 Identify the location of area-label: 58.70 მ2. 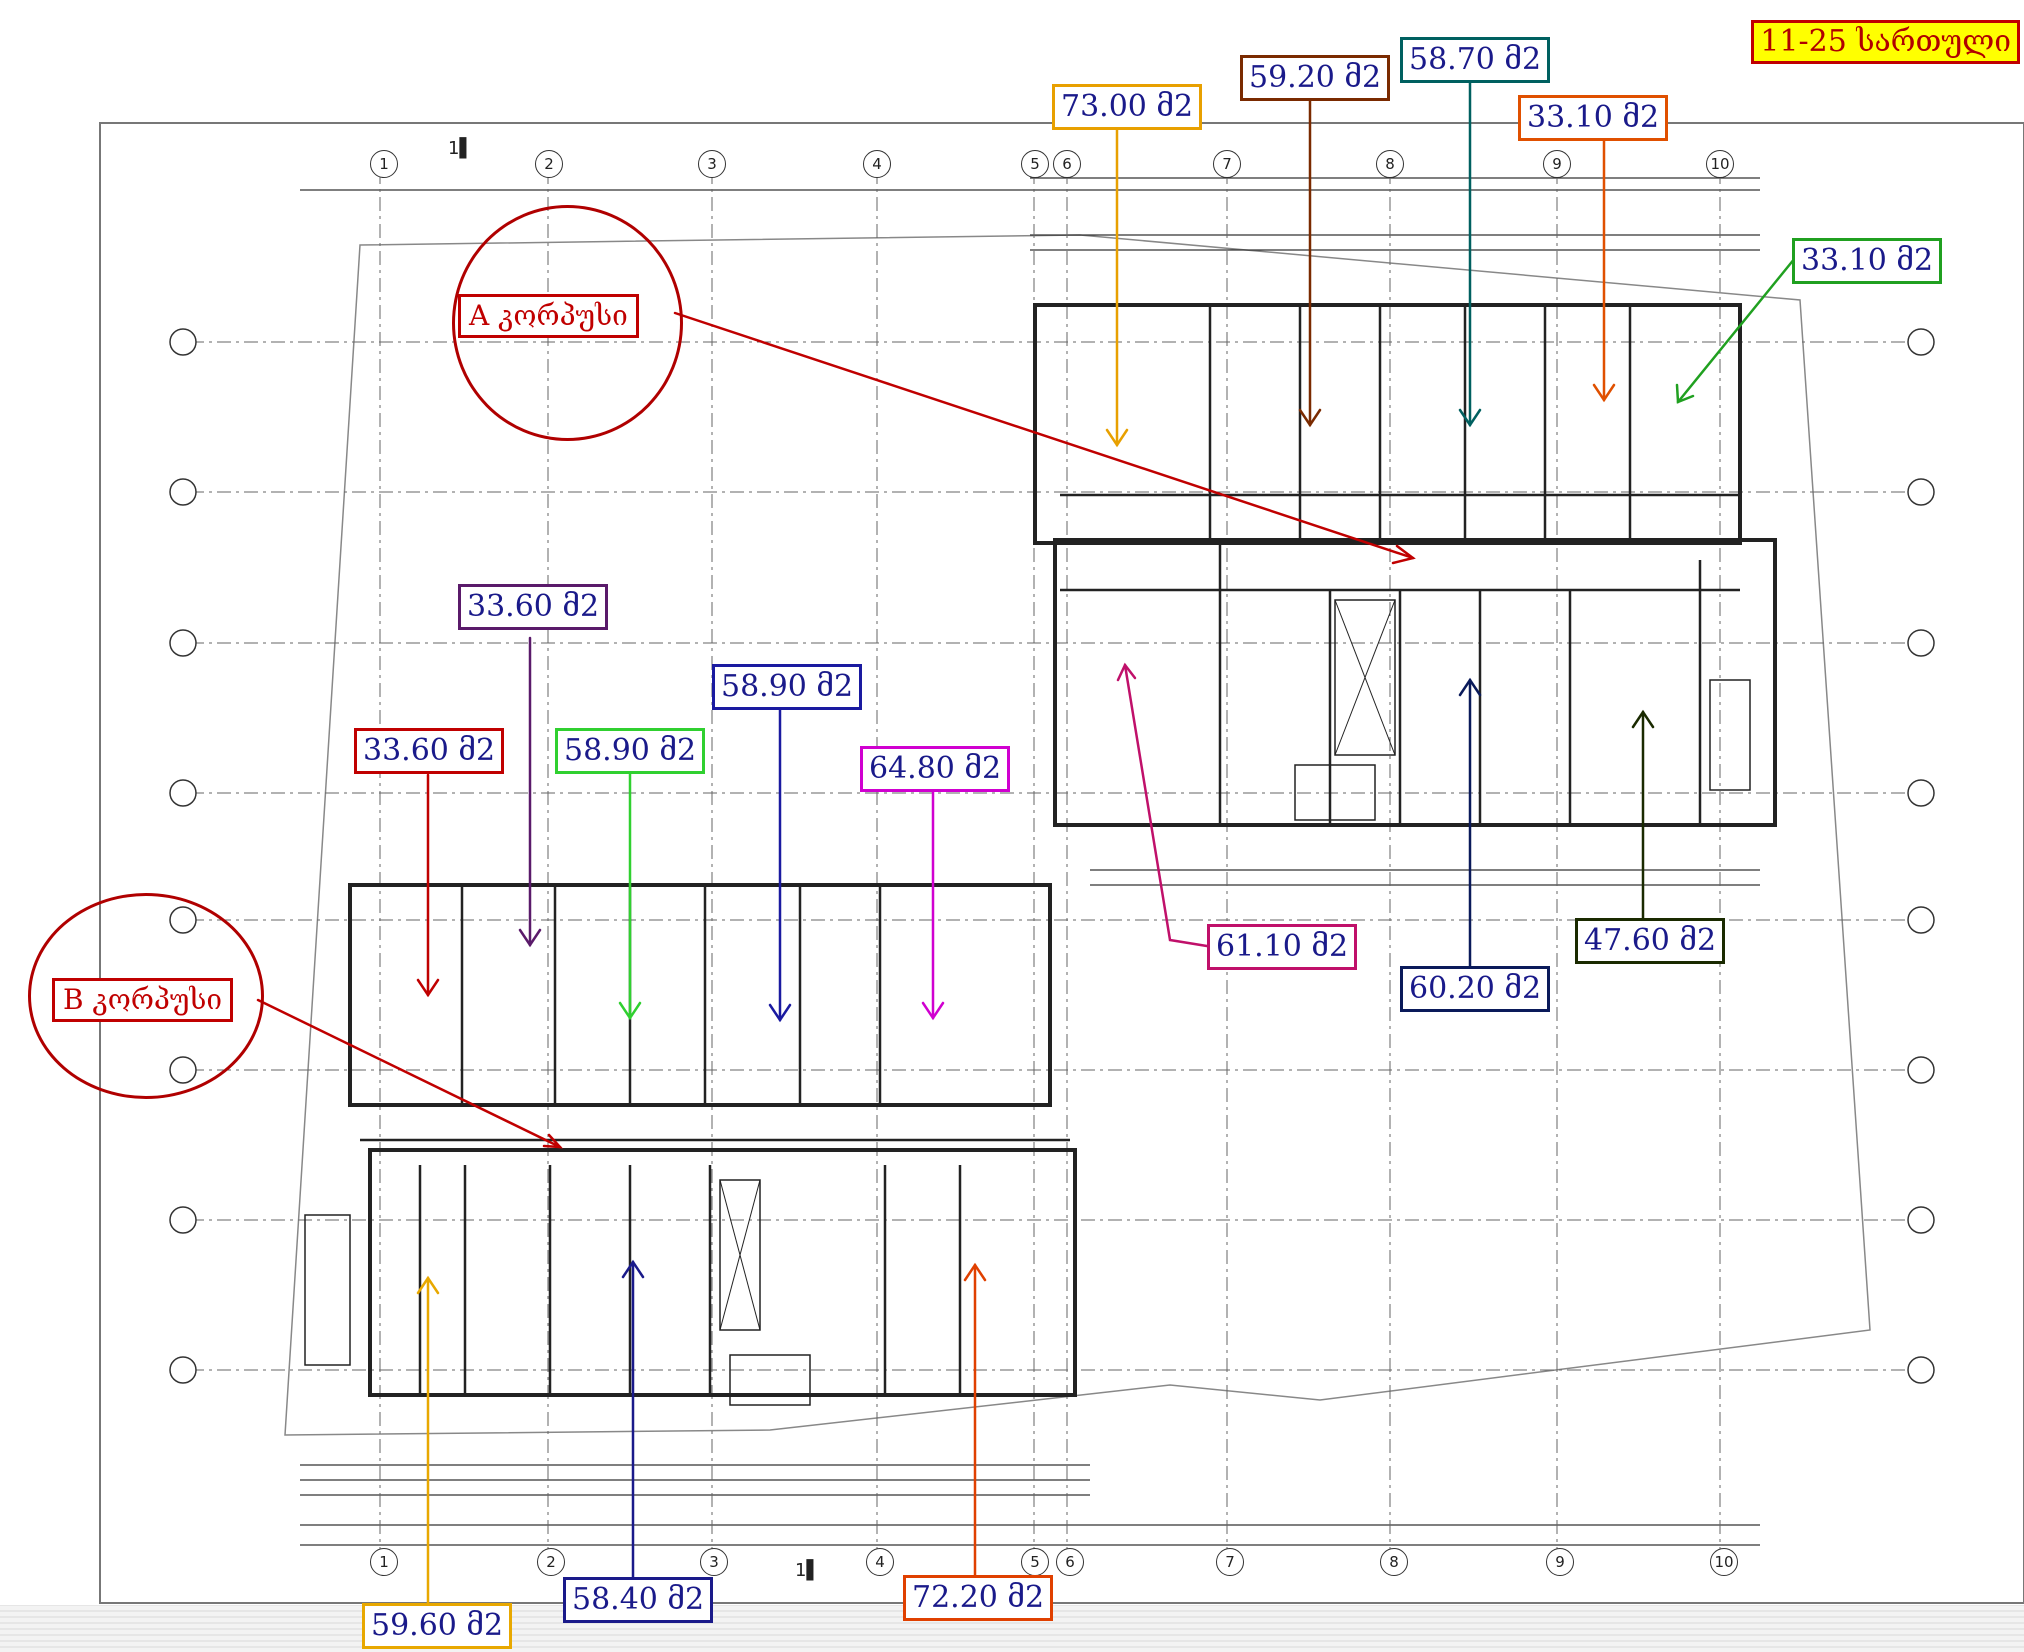
(1475, 60).